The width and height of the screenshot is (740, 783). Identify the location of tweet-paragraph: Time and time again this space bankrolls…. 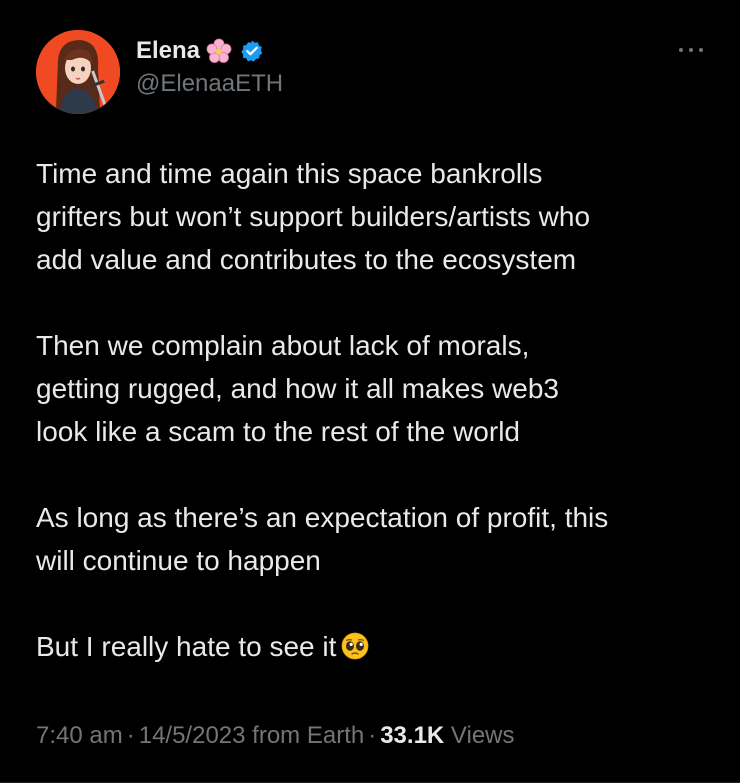
(313, 216).